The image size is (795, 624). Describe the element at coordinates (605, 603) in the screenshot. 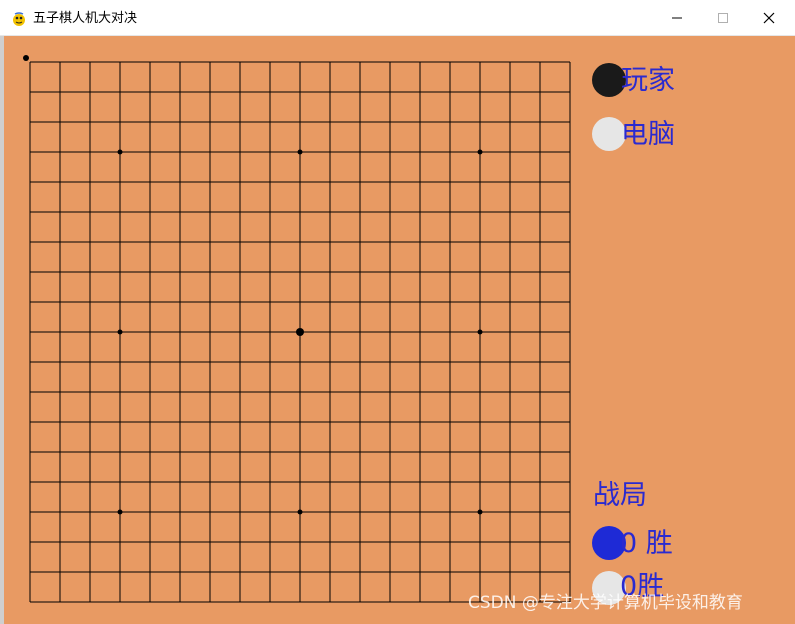

I see `csdn-watermark: CSDN @专注大学计算机毕设和教育` at that location.